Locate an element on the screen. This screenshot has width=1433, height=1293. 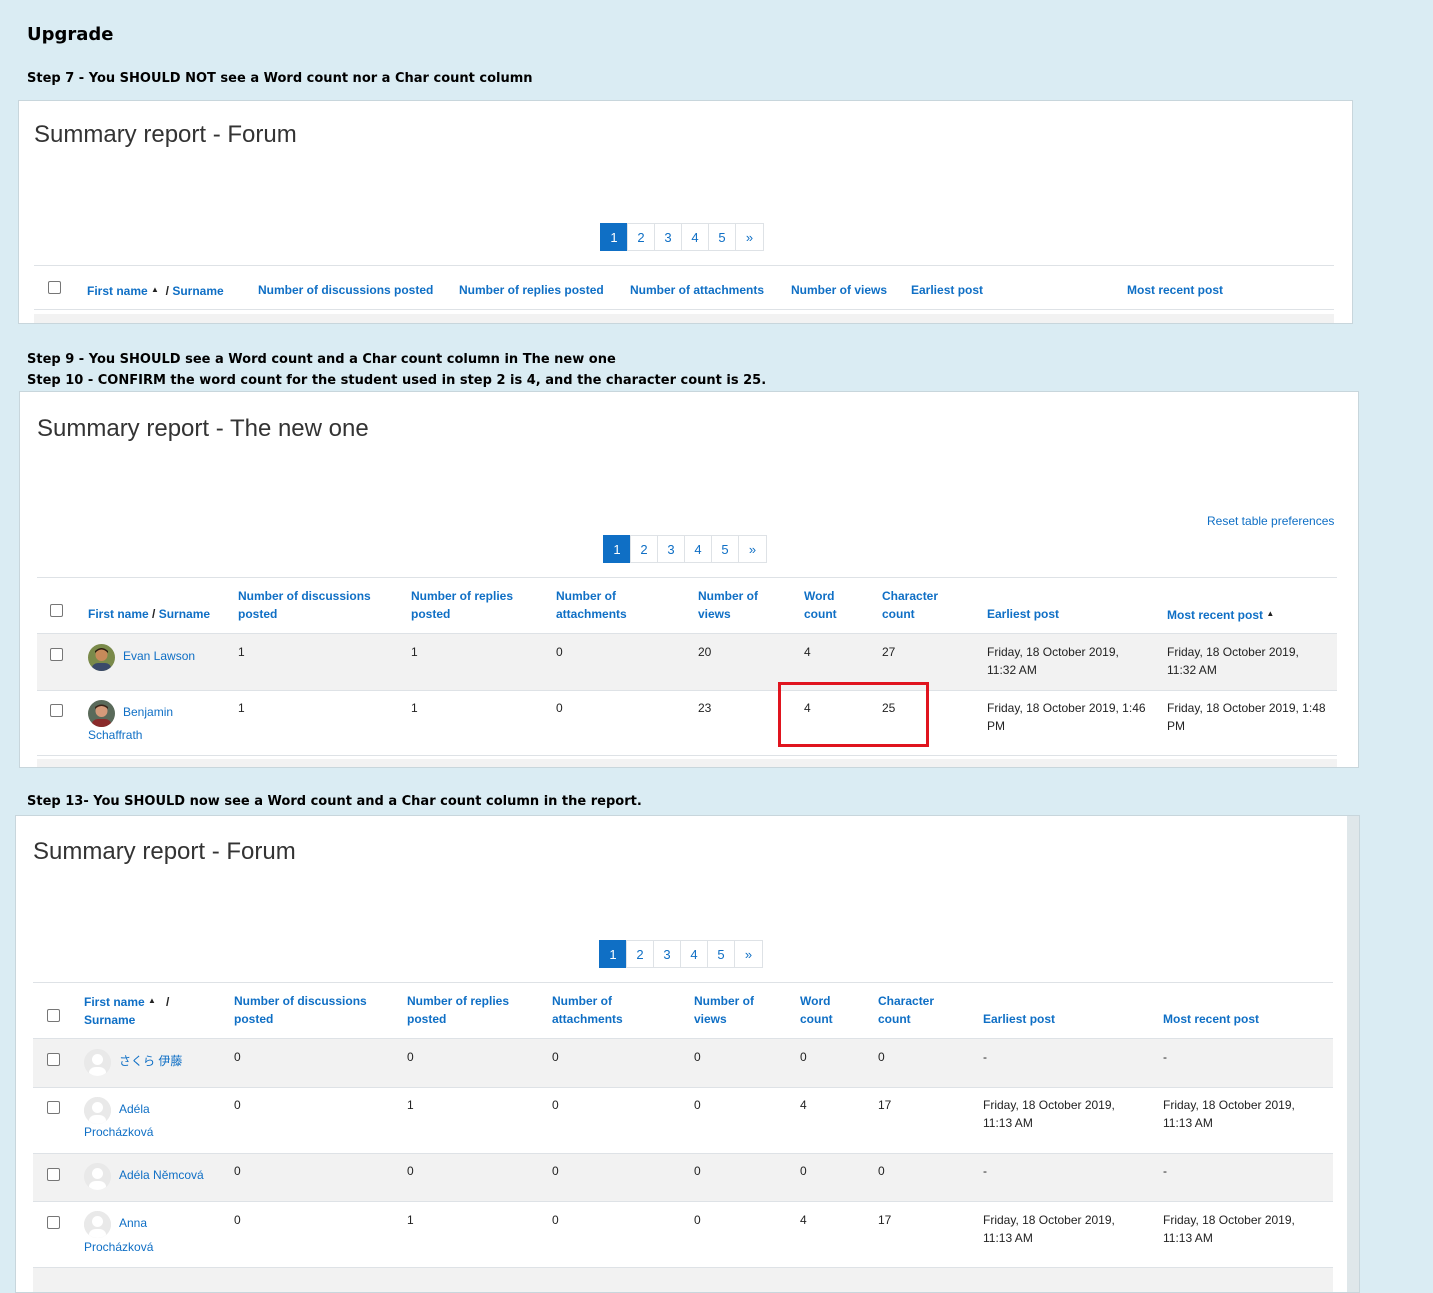
most-recent-post-time: 11:13 AM is located at coordinates (1188, 1123).